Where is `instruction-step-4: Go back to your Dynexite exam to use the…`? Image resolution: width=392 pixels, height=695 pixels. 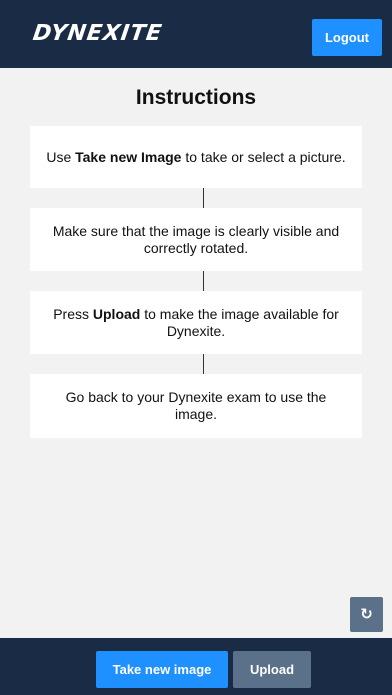 instruction-step-4: Go back to your Dynexite exam to use the… is located at coordinates (196, 406).